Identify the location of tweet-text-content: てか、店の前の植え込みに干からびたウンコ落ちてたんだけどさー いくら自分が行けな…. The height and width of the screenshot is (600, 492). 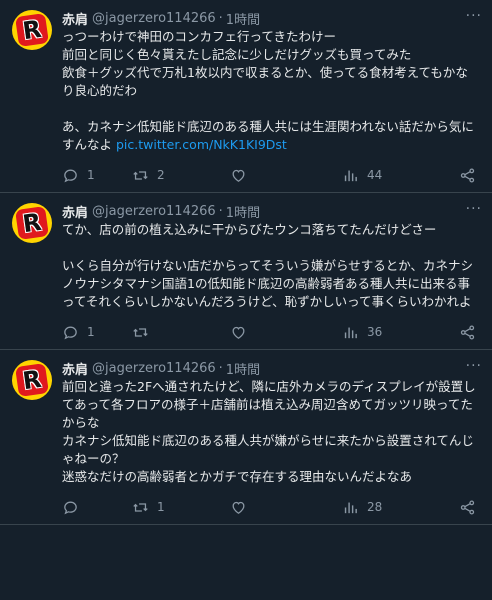
(268, 265).